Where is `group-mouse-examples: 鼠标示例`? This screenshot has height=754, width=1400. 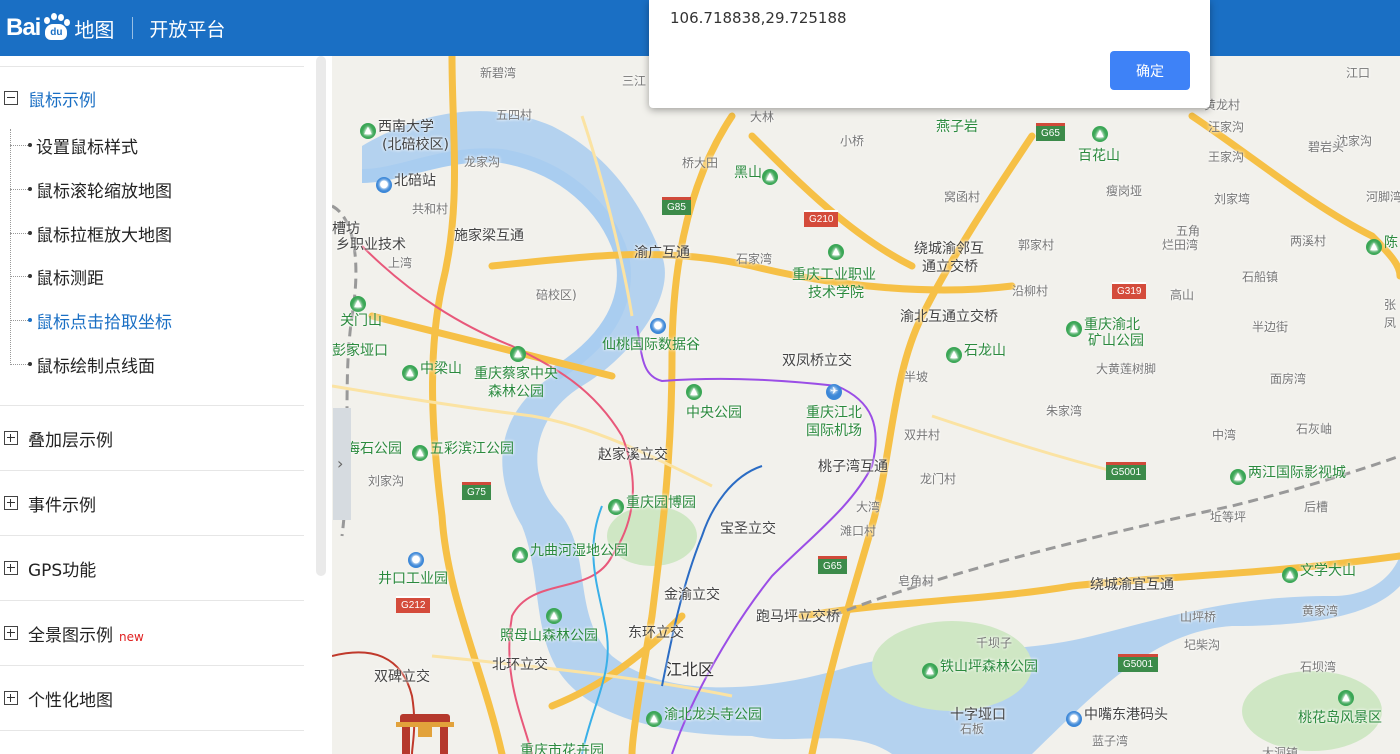
group-mouse-examples: 鼠标示例 is located at coordinates (152, 98).